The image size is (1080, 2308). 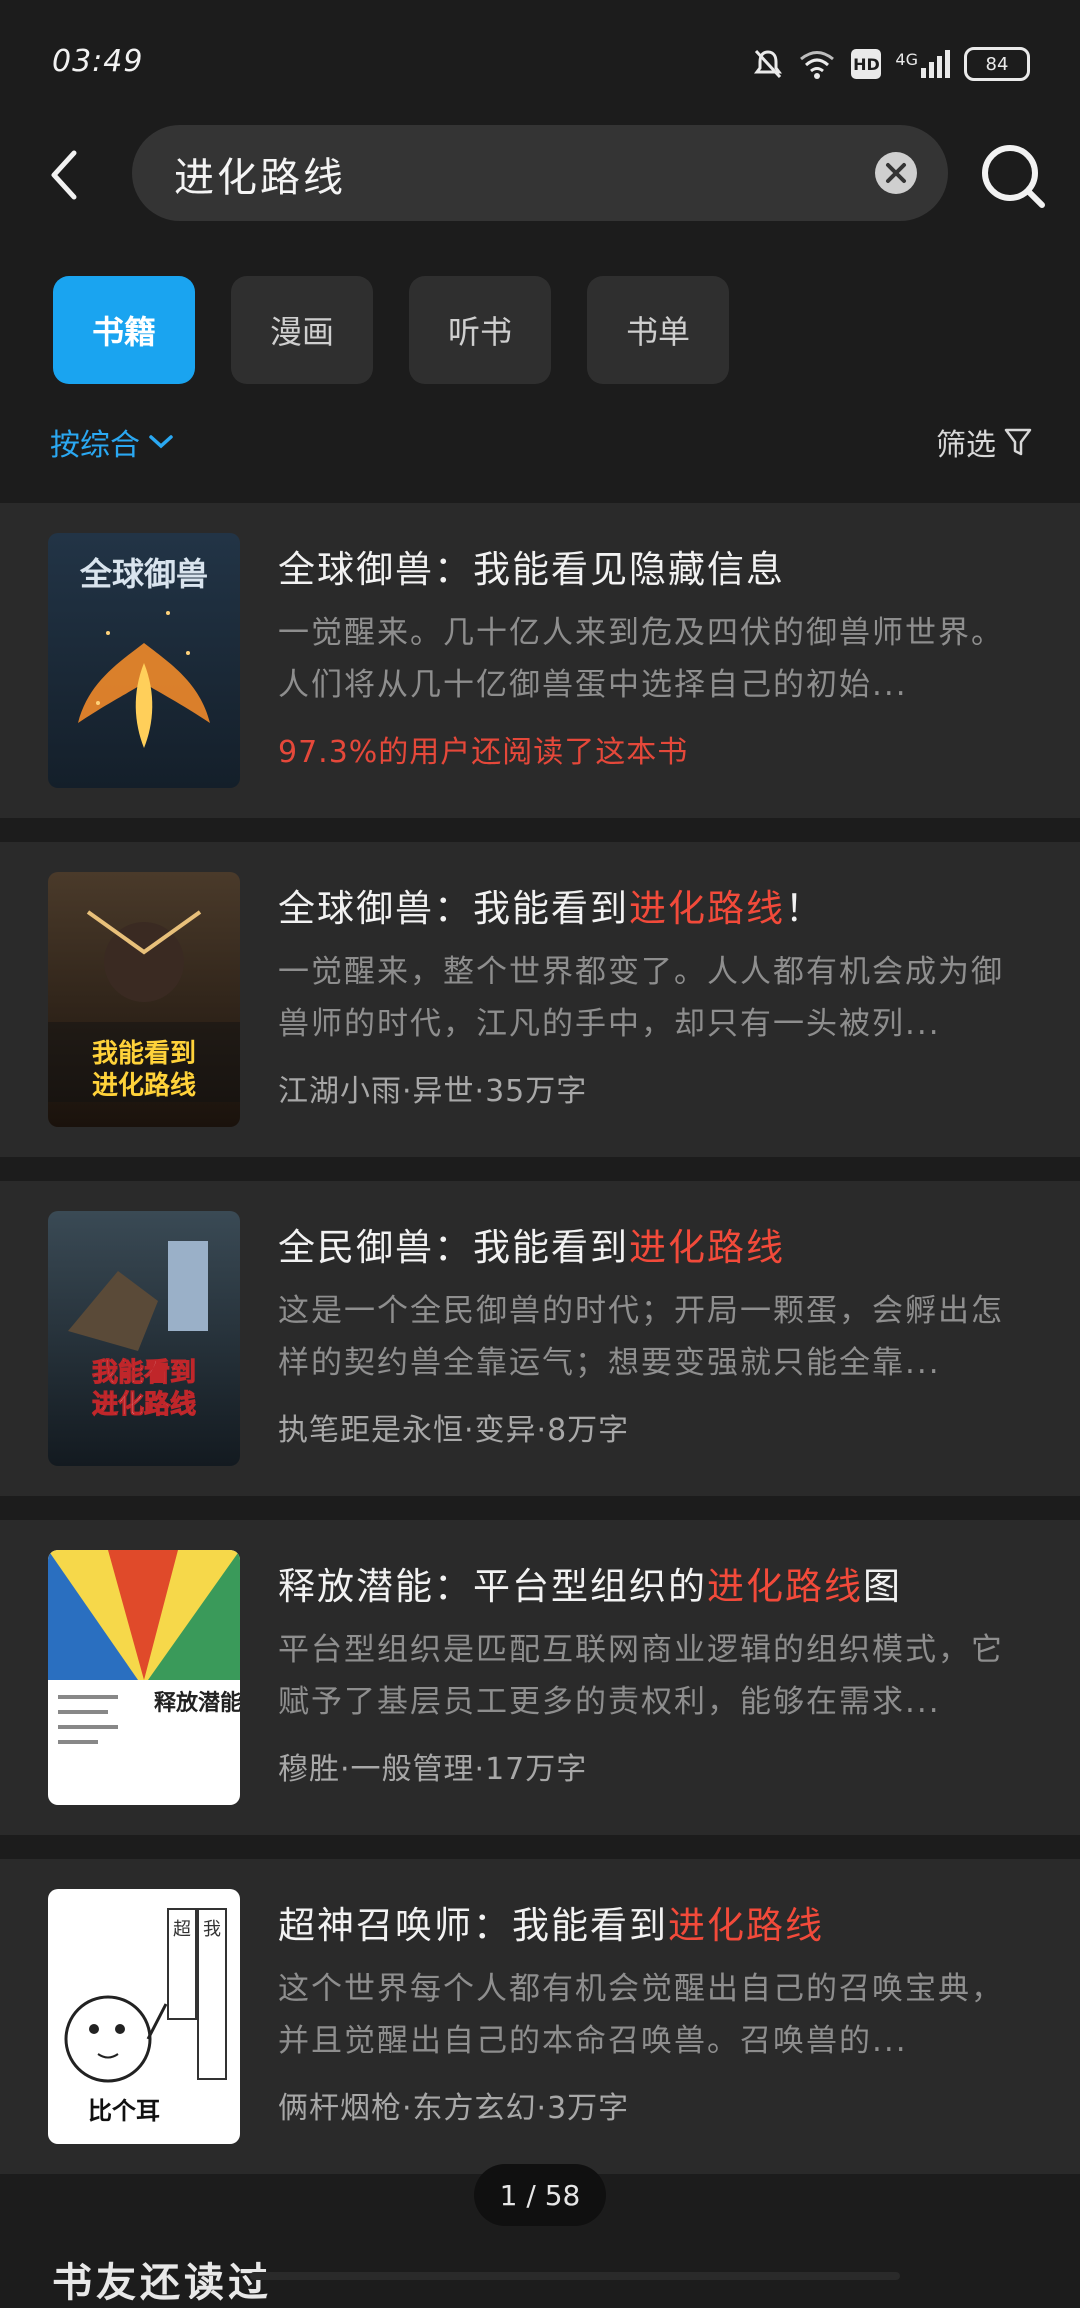 I want to click on book-title: 超神召唤师：我能看到进化路线, so click(x=551, y=1925).